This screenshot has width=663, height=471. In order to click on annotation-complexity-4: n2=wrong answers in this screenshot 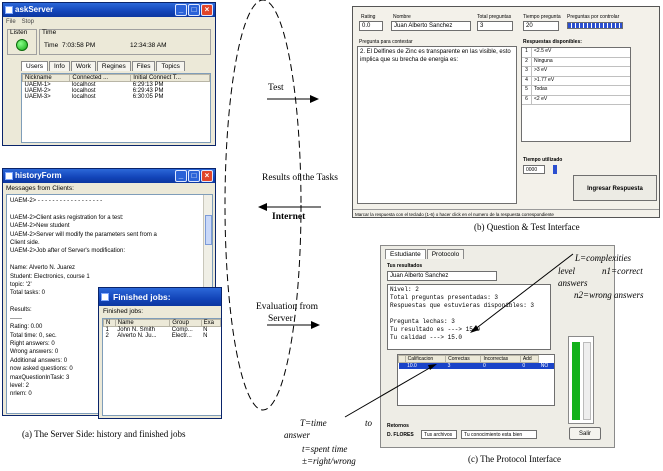, I will do `click(609, 295)`.